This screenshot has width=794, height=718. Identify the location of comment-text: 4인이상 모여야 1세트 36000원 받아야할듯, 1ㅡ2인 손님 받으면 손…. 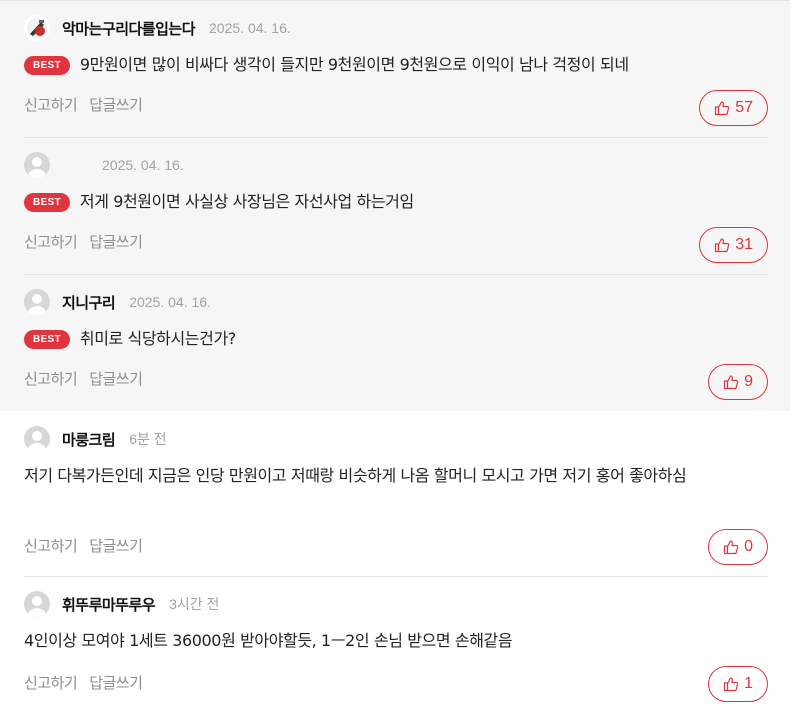
(268, 640).